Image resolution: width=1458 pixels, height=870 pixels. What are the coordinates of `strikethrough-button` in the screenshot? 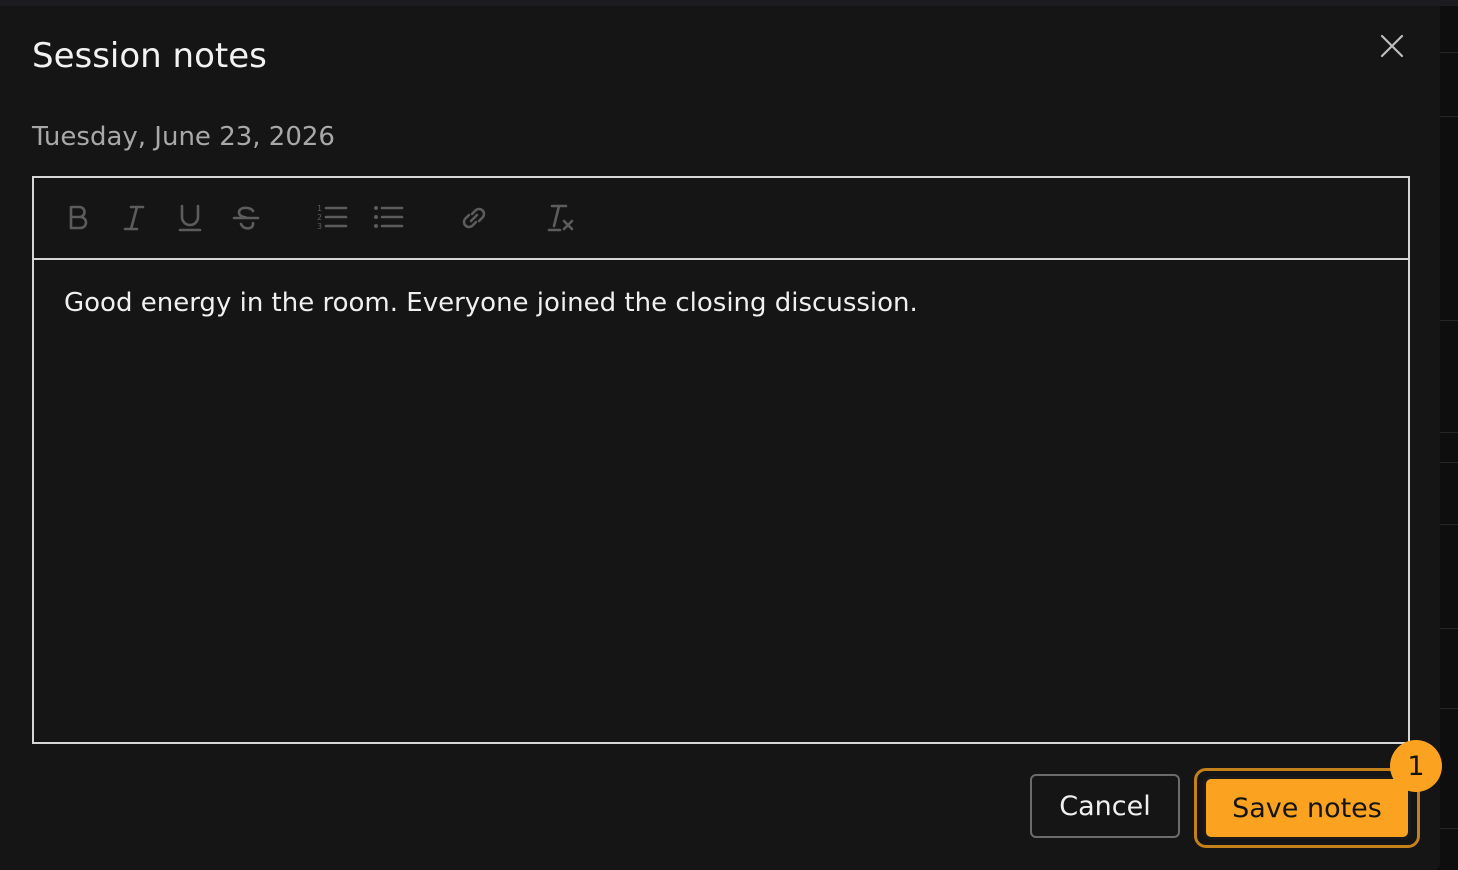 It's located at (246, 218).